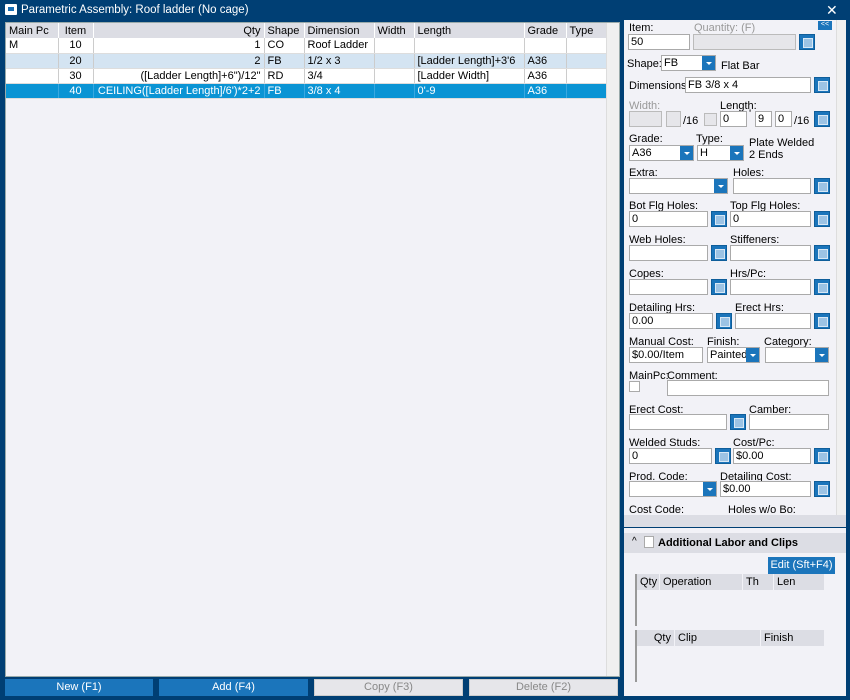  What do you see at coordinates (671, 321) in the screenshot?
I see `detailing-hrs-input: 0.00` at bounding box center [671, 321].